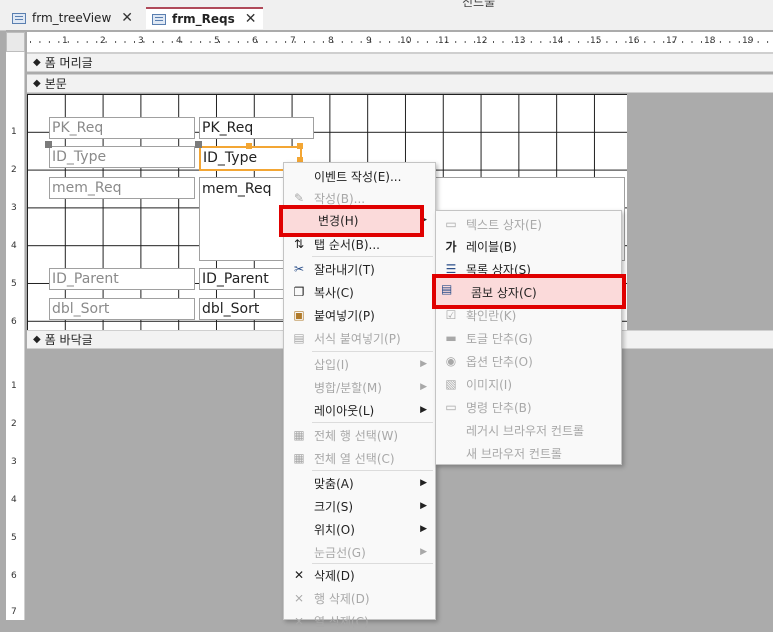 The height and width of the screenshot is (632, 773). Describe the element at coordinates (68, 340) in the screenshot. I see `section-label: 폼 바닥글` at that location.